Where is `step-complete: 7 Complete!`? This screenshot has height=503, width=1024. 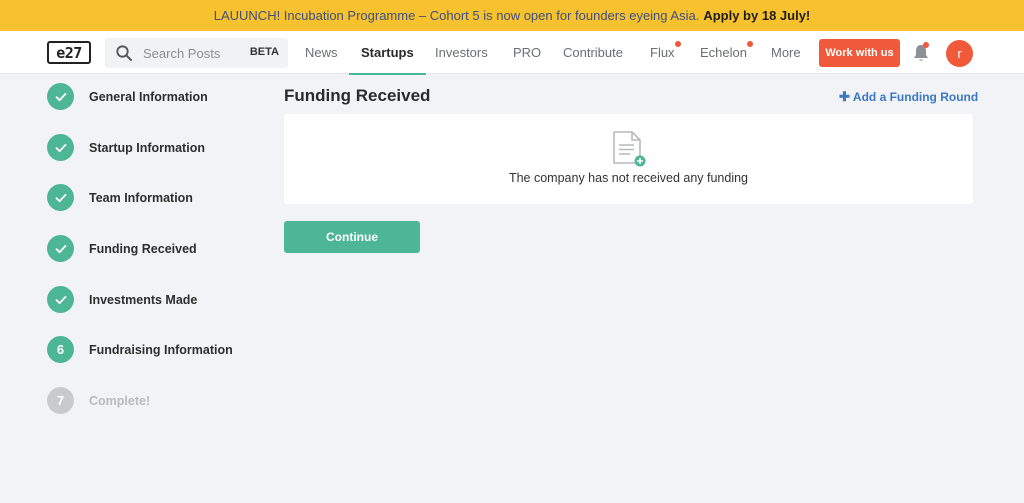 step-complete: 7 Complete! is located at coordinates (157, 400).